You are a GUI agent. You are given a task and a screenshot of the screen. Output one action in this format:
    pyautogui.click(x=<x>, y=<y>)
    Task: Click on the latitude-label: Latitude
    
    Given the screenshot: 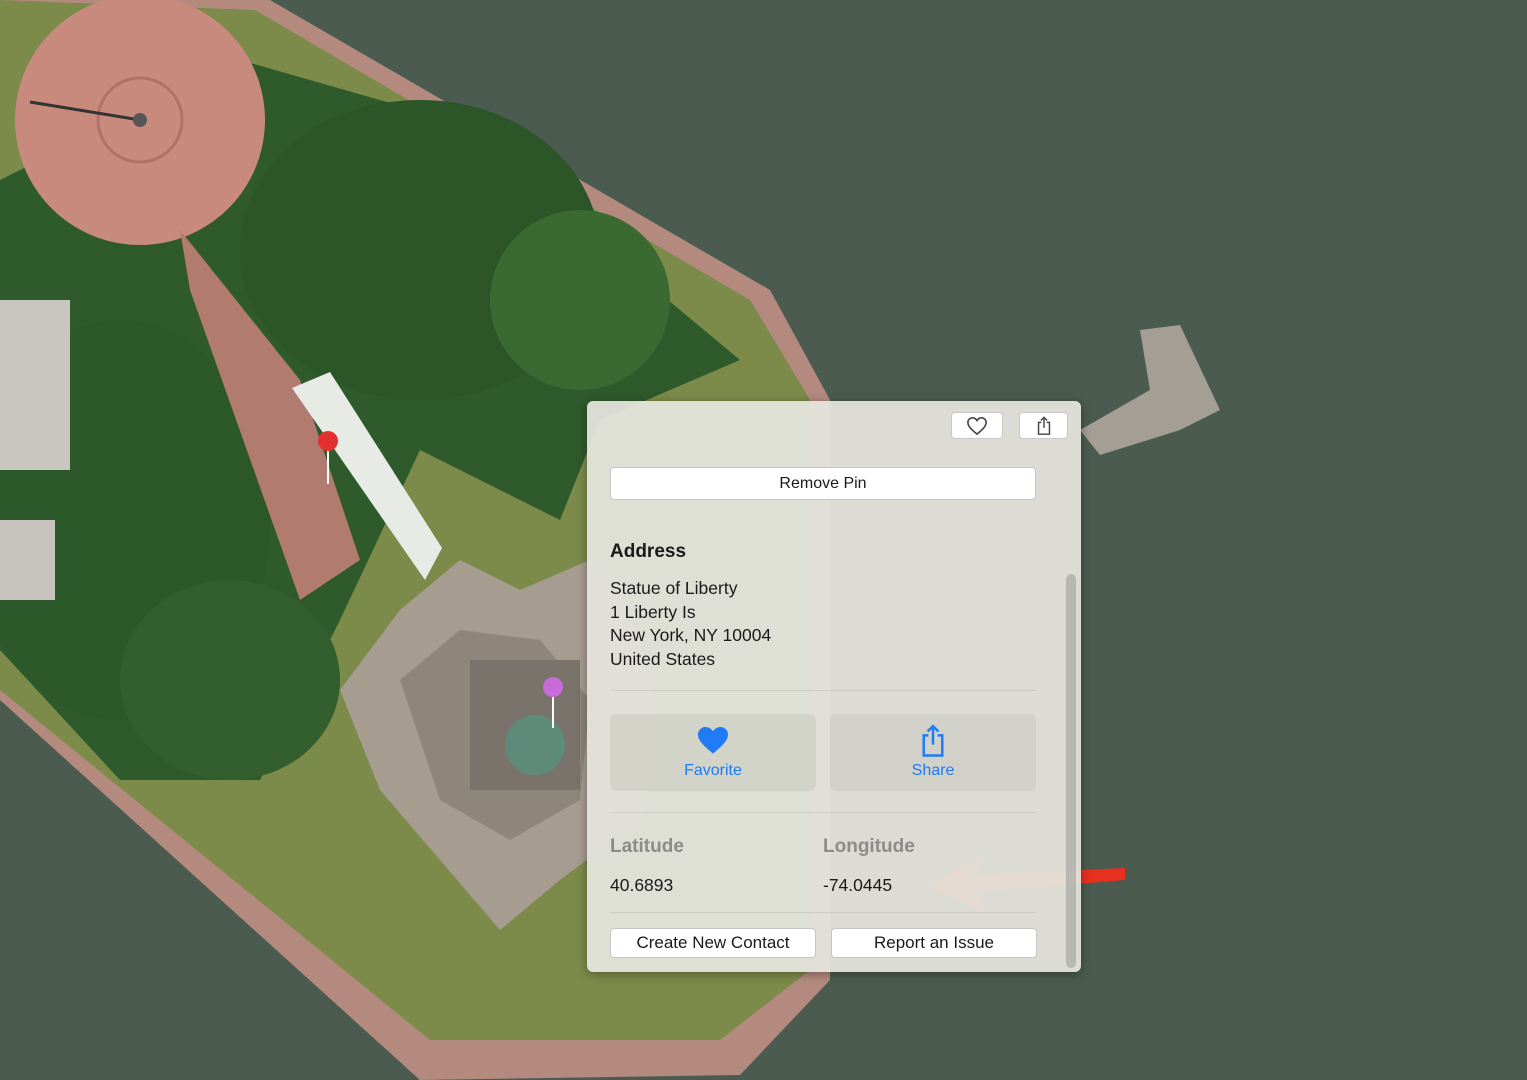 What is the action you would take?
    pyautogui.click(x=647, y=846)
    